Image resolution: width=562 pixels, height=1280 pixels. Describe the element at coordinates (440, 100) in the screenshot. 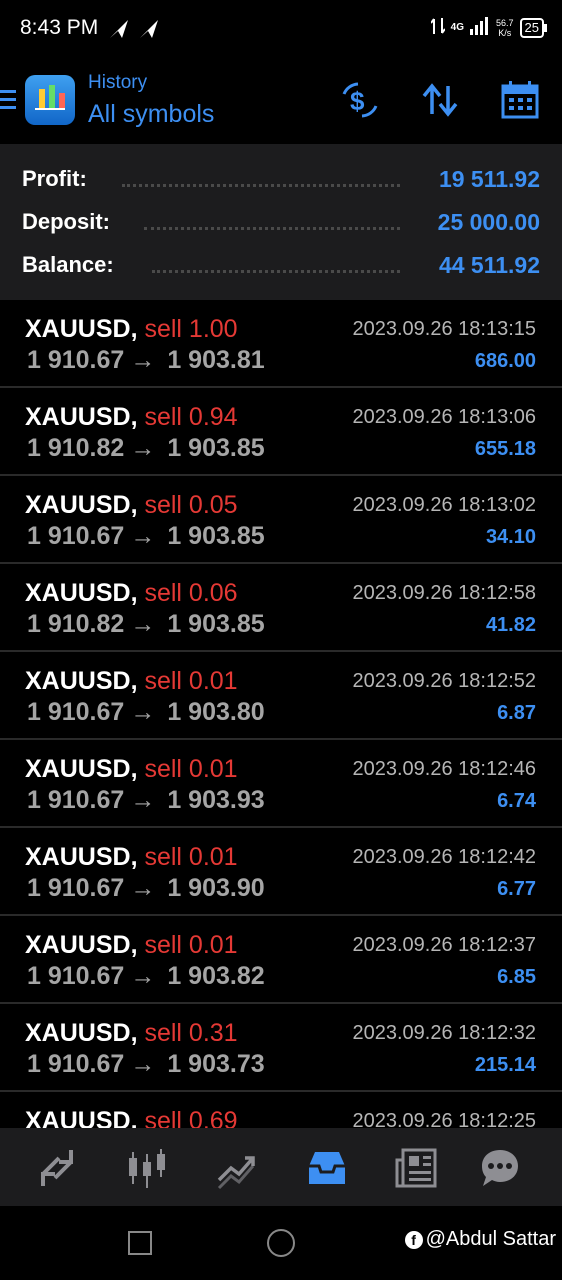

I see `sort-icon` at that location.